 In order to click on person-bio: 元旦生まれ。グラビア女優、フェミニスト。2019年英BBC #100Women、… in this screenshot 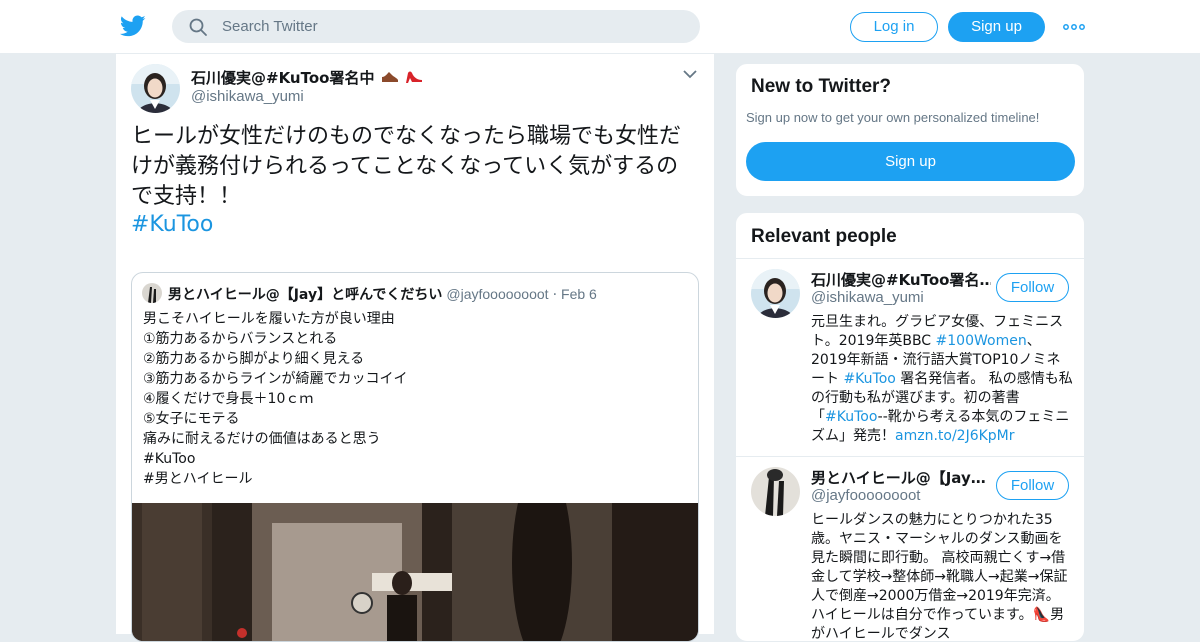, I will do `click(942, 379)`.